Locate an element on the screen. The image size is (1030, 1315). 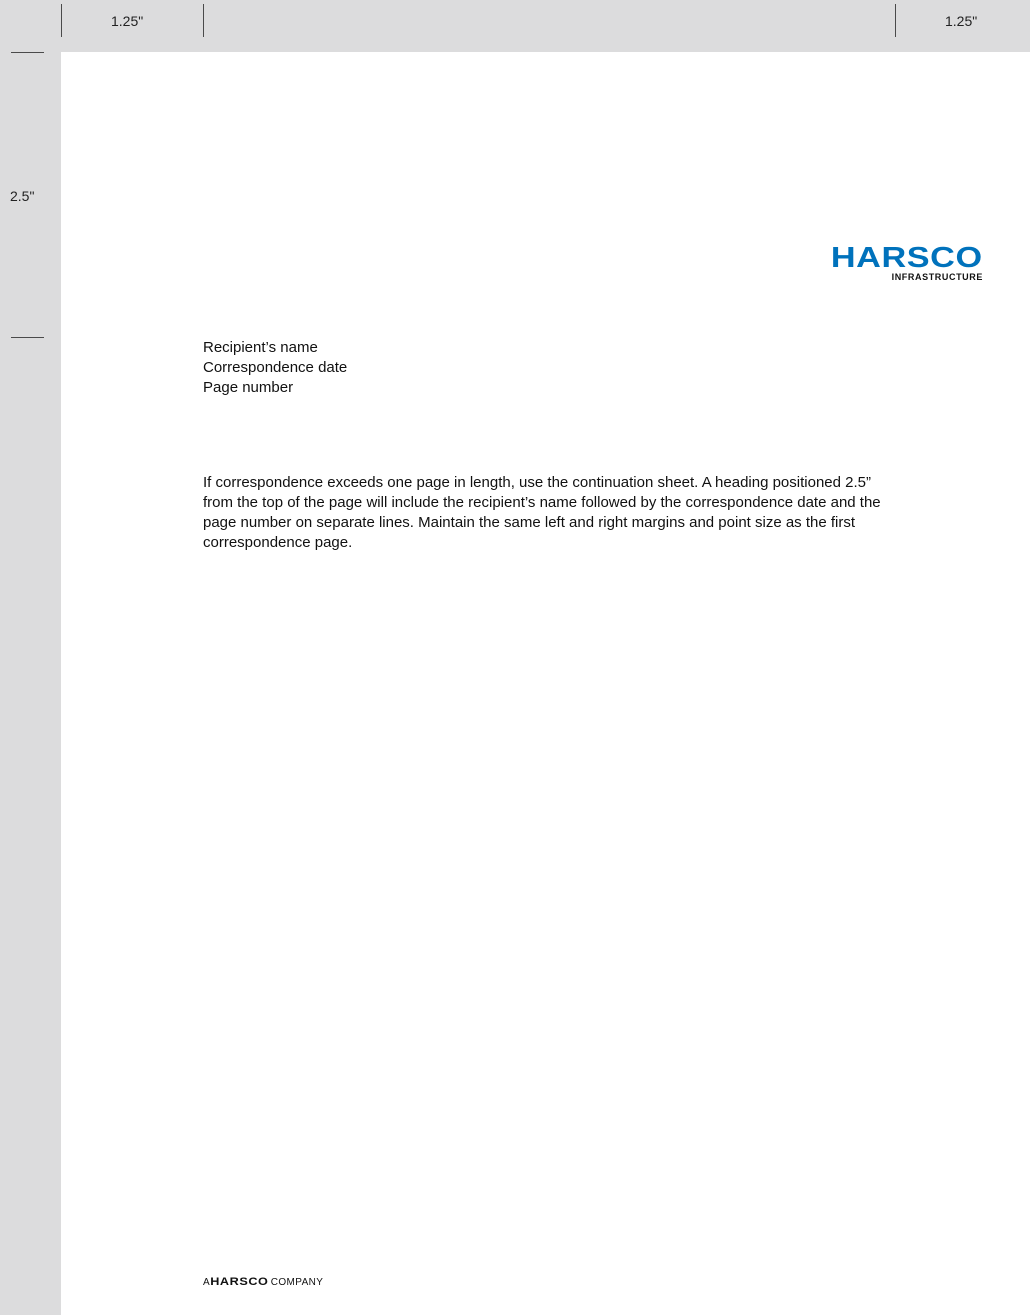
left-text-margin-marker is located at coordinates (203, 20).